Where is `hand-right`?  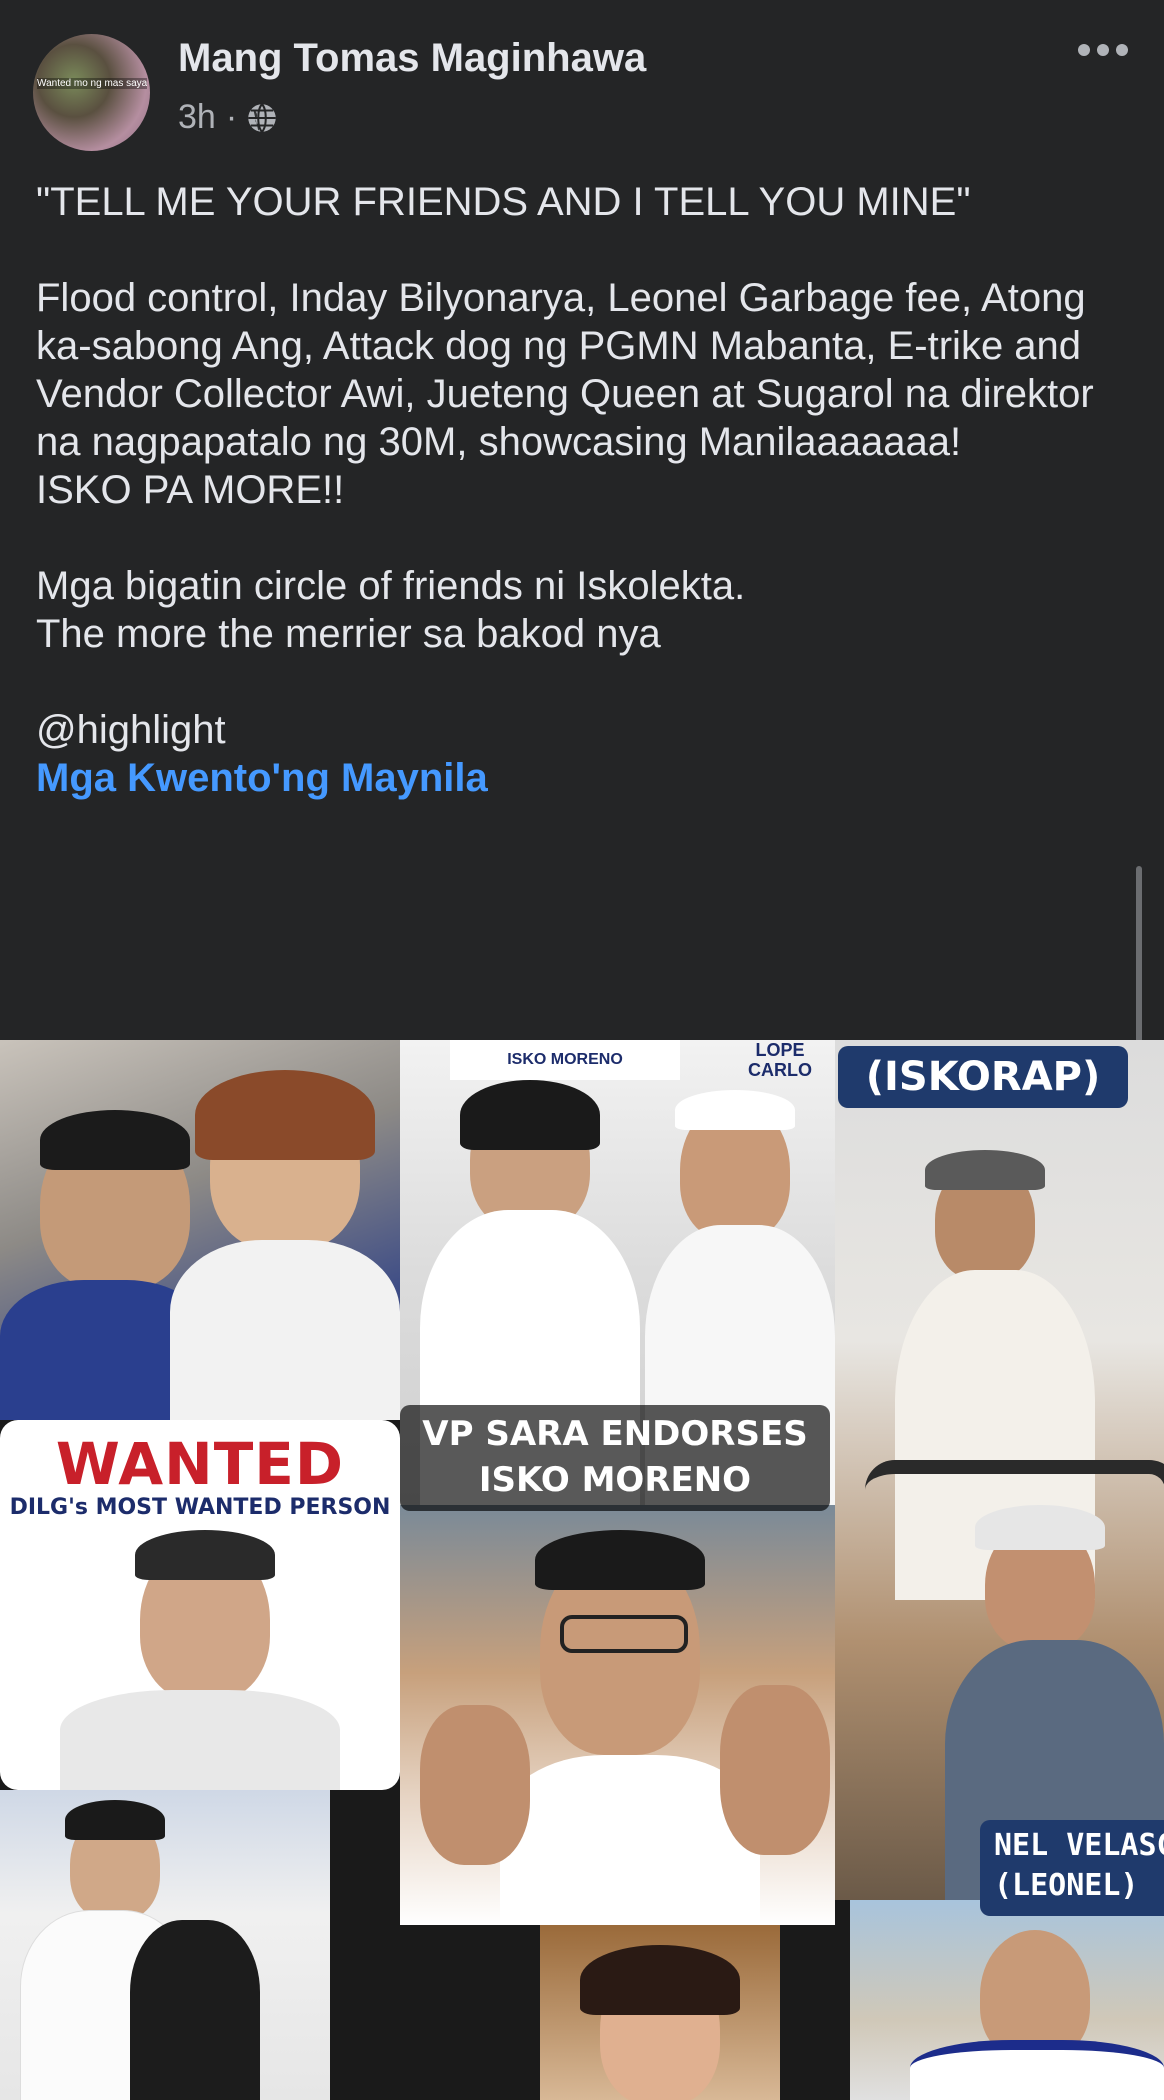
hand-right is located at coordinates (775, 1770).